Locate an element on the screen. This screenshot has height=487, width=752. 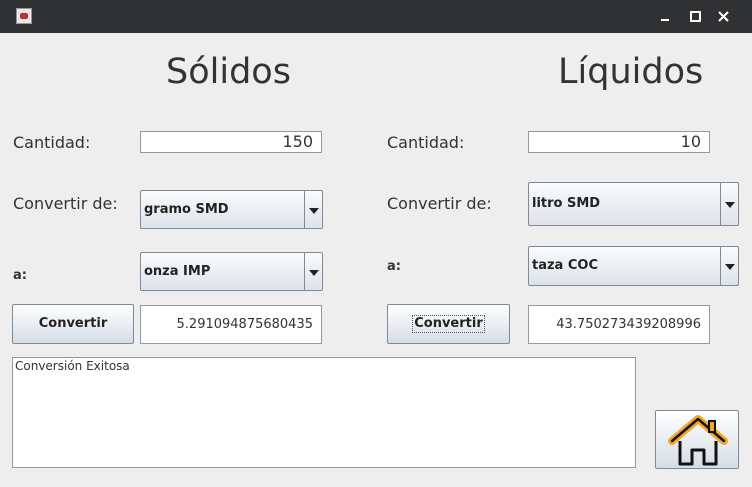
liquidos-cantidad-label: Cantidad: is located at coordinates (426, 142).